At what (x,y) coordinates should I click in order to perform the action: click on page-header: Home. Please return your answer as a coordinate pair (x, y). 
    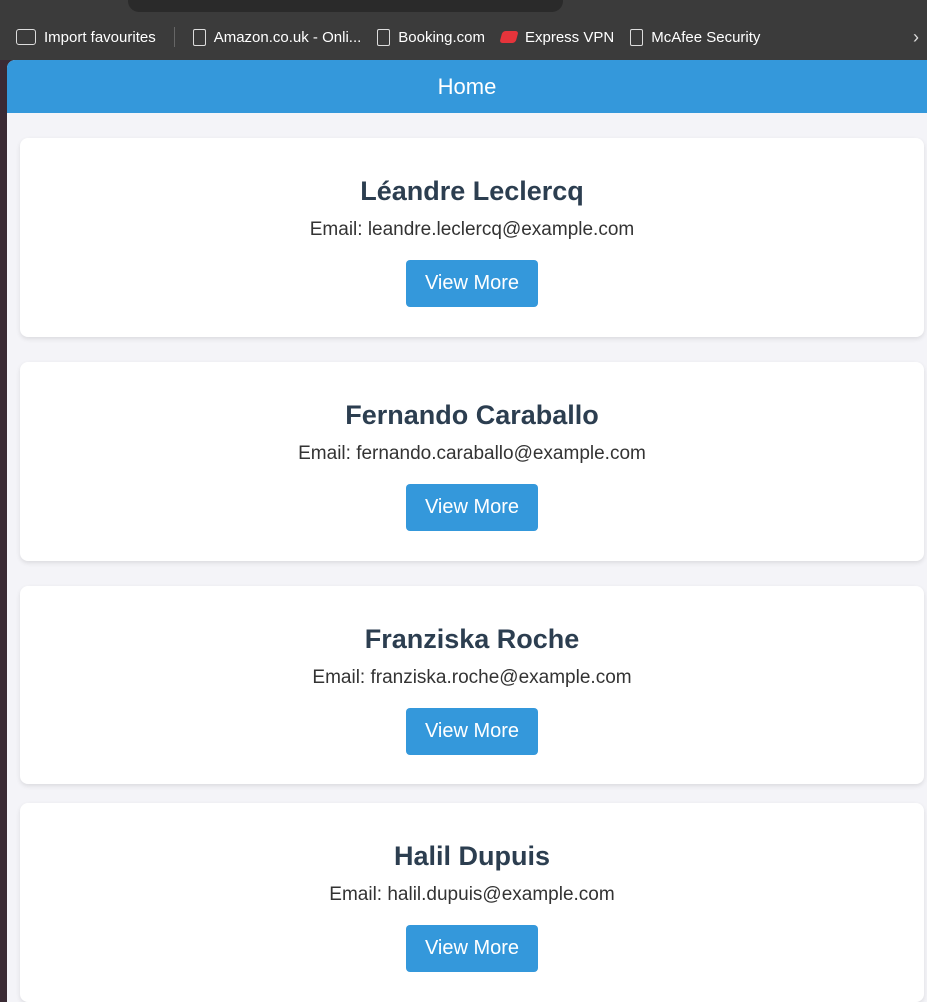
    Looking at the image, I should click on (467, 86).